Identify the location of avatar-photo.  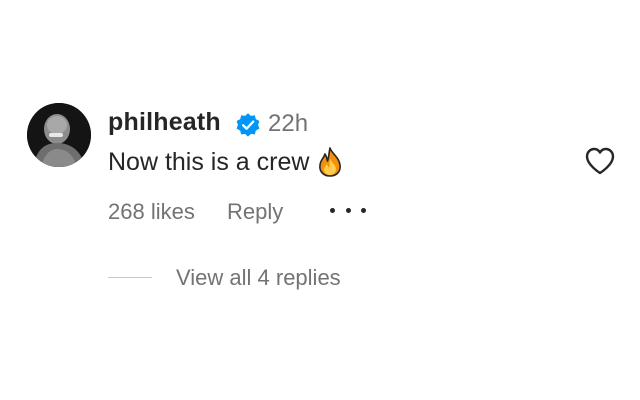
(59, 135).